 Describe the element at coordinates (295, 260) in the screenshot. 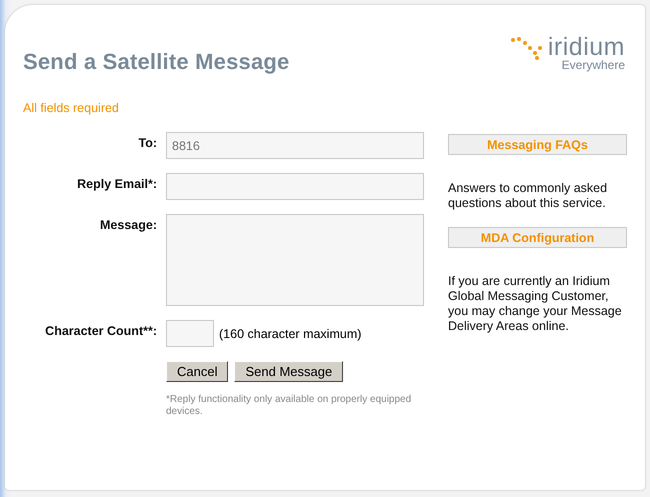

I see `message-field` at that location.